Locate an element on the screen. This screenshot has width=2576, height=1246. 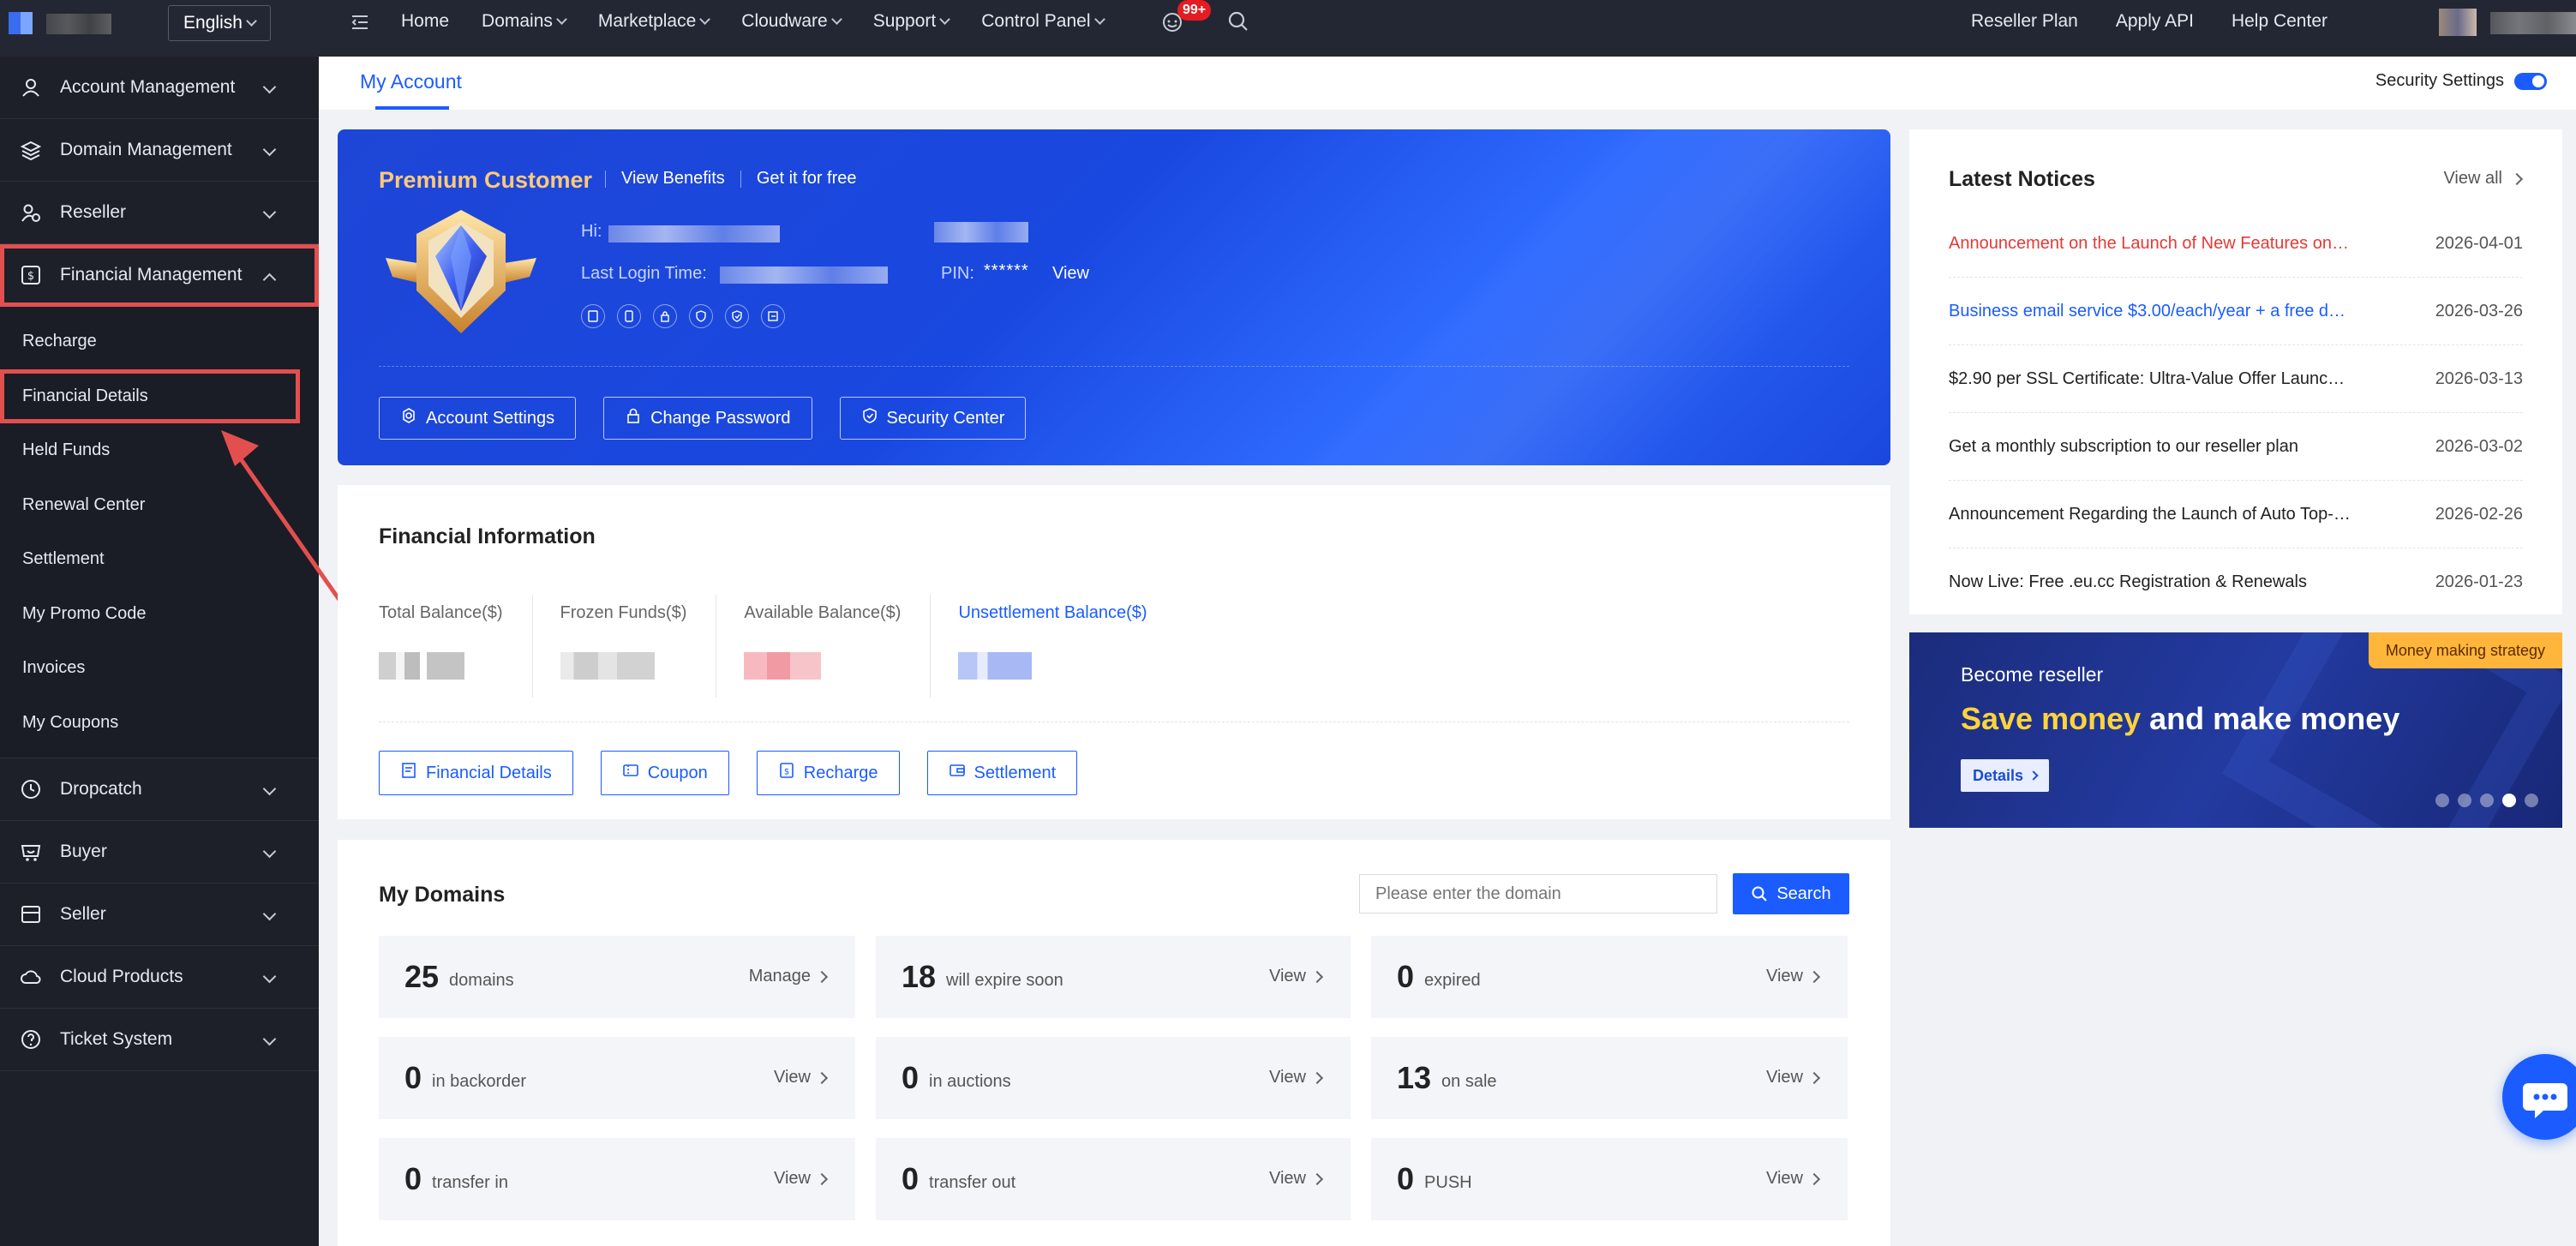
nav-control-panel: Control Panel is located at coordinates (1043, 22).